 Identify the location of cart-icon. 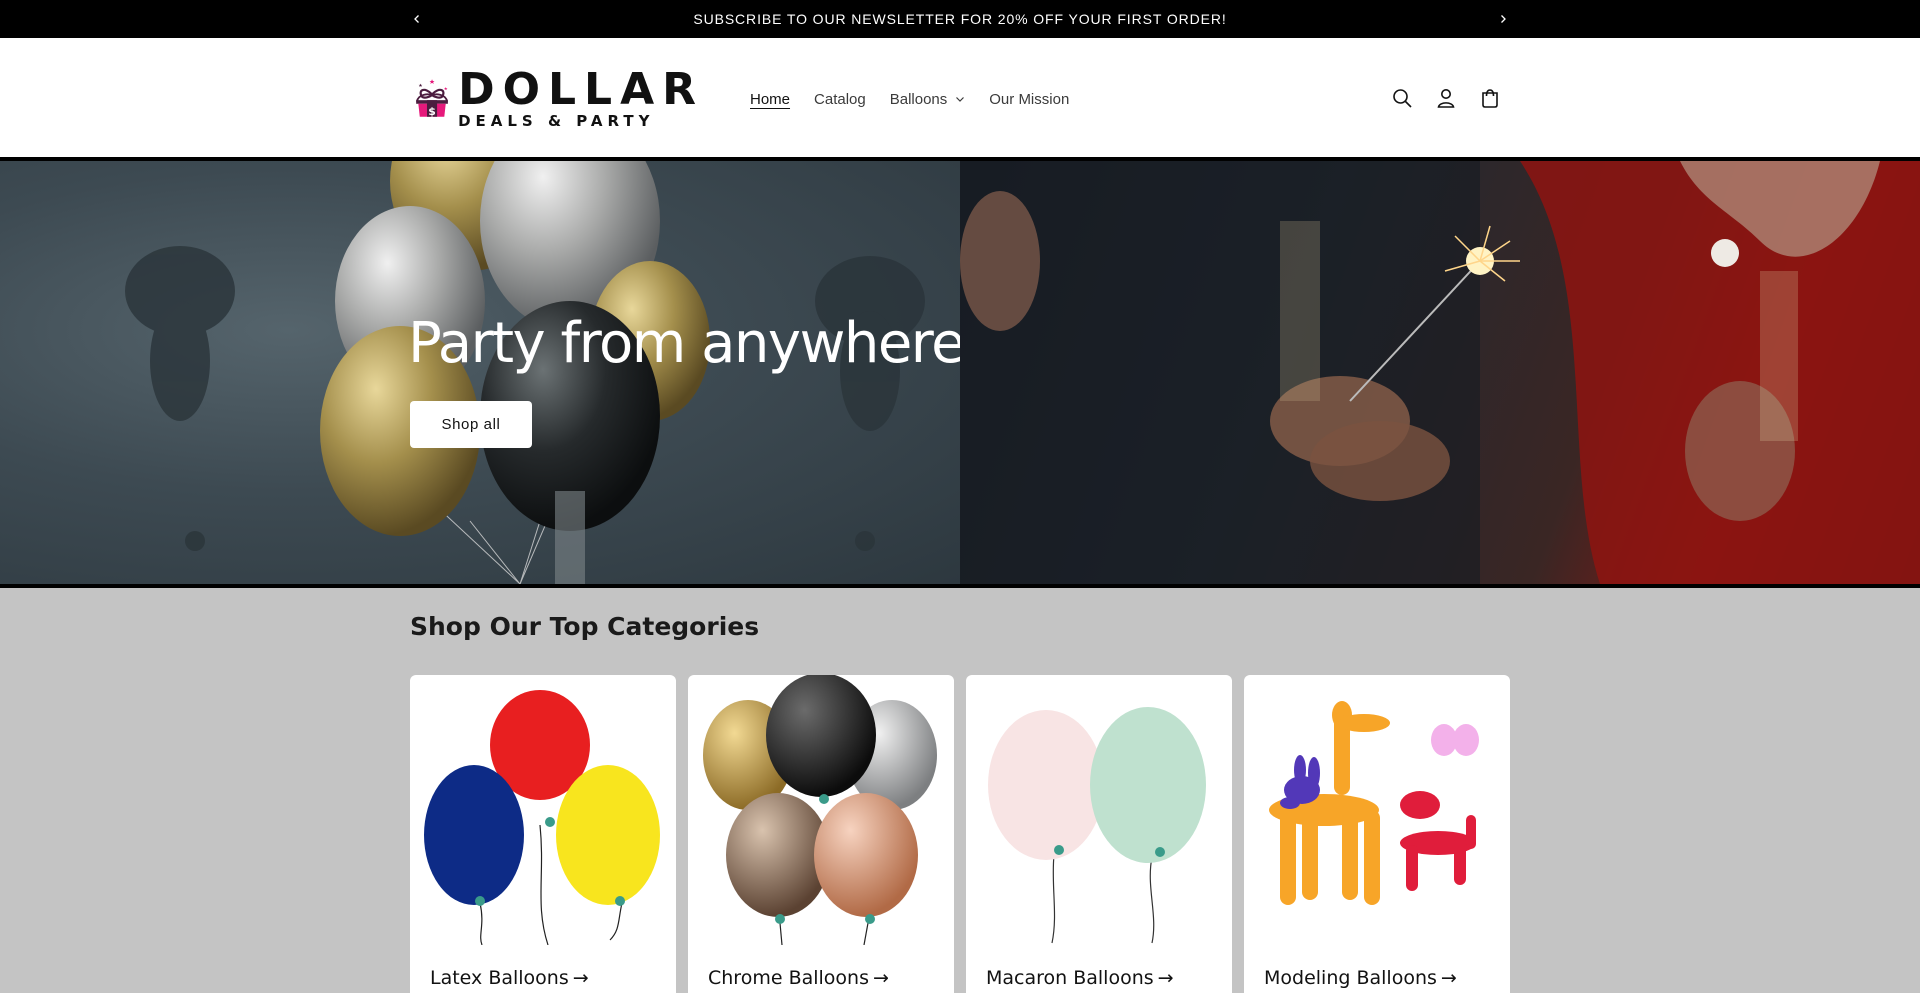
(1490, 98).